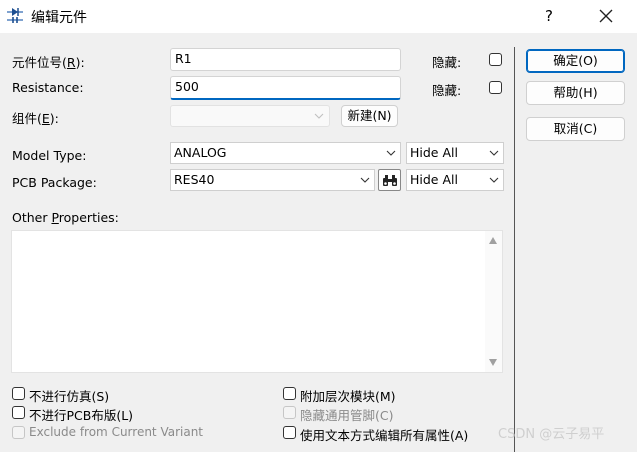 This screenshot has width=637, height=452. I want to click on no-pcb-layout-checkbox, so click(18, 412).